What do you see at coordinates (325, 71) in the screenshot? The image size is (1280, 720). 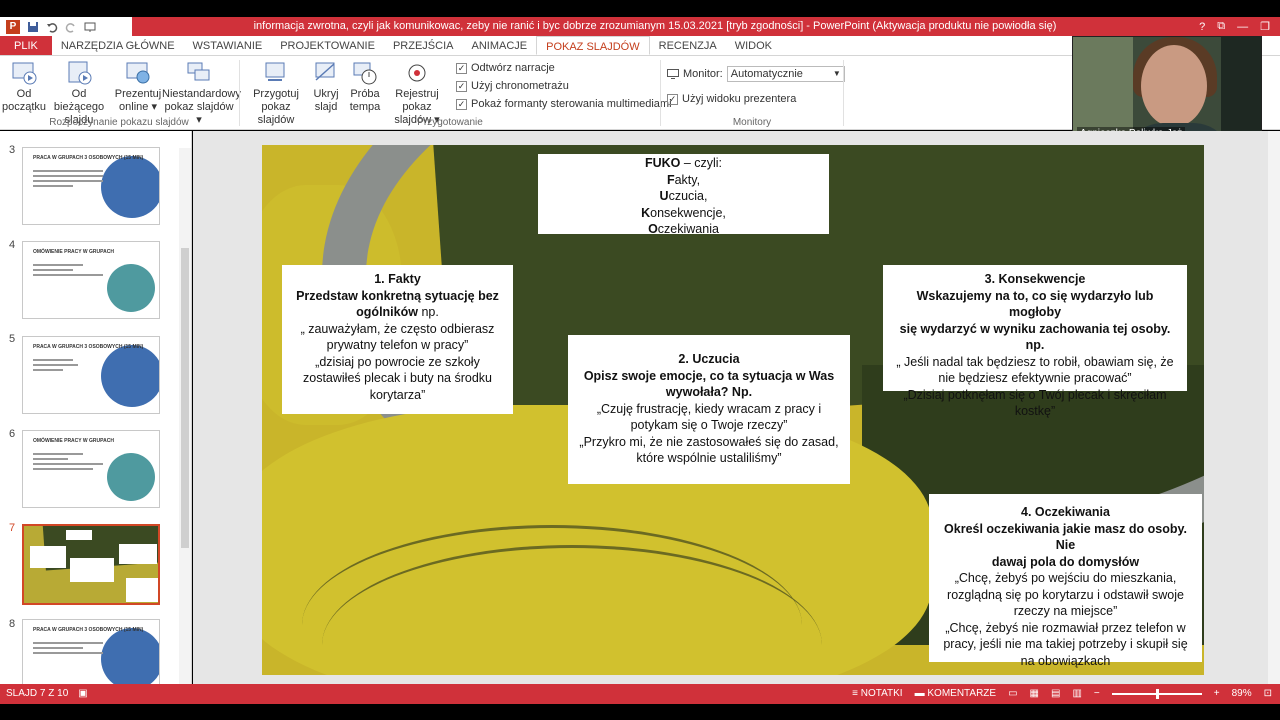 I see `hide-slide-icon` at bounding box center [325, 71].